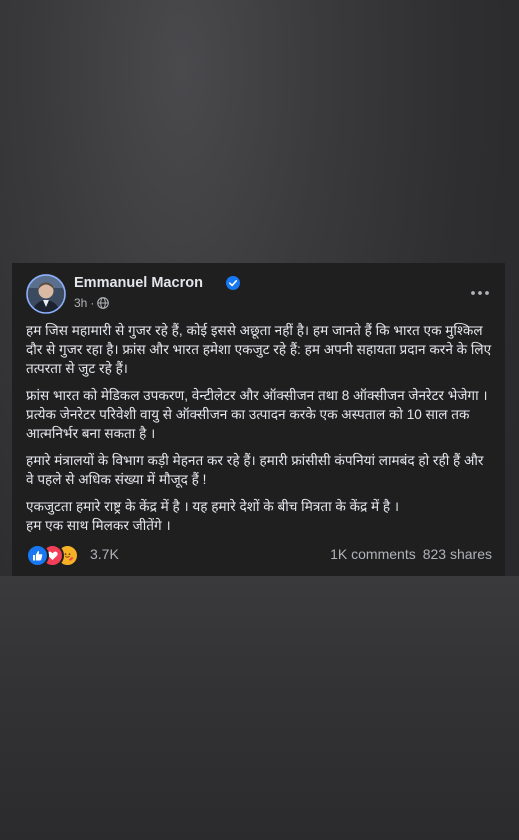 This screenshot has height=840, width=519. I want to click on reactions-summary, so click(56, 555).